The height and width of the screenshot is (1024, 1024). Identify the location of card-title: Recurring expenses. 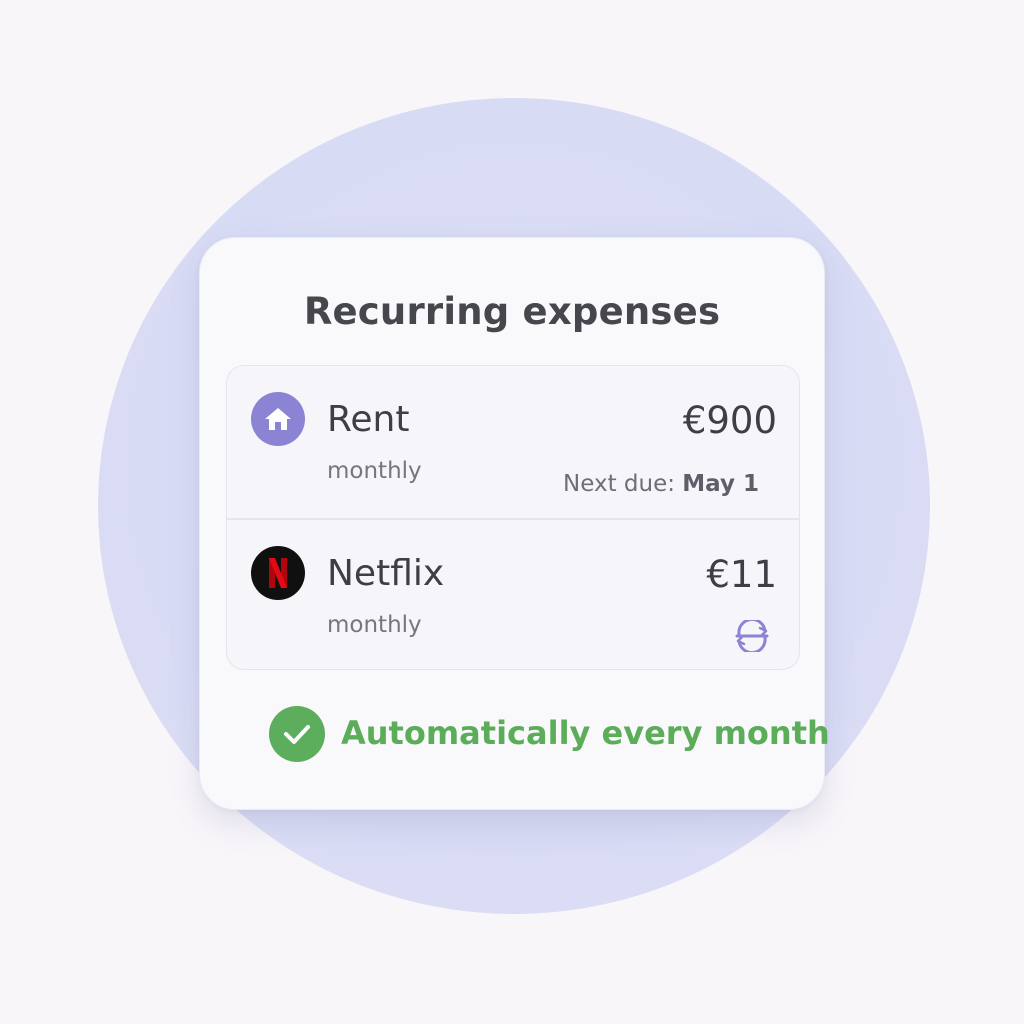
(512, 311).